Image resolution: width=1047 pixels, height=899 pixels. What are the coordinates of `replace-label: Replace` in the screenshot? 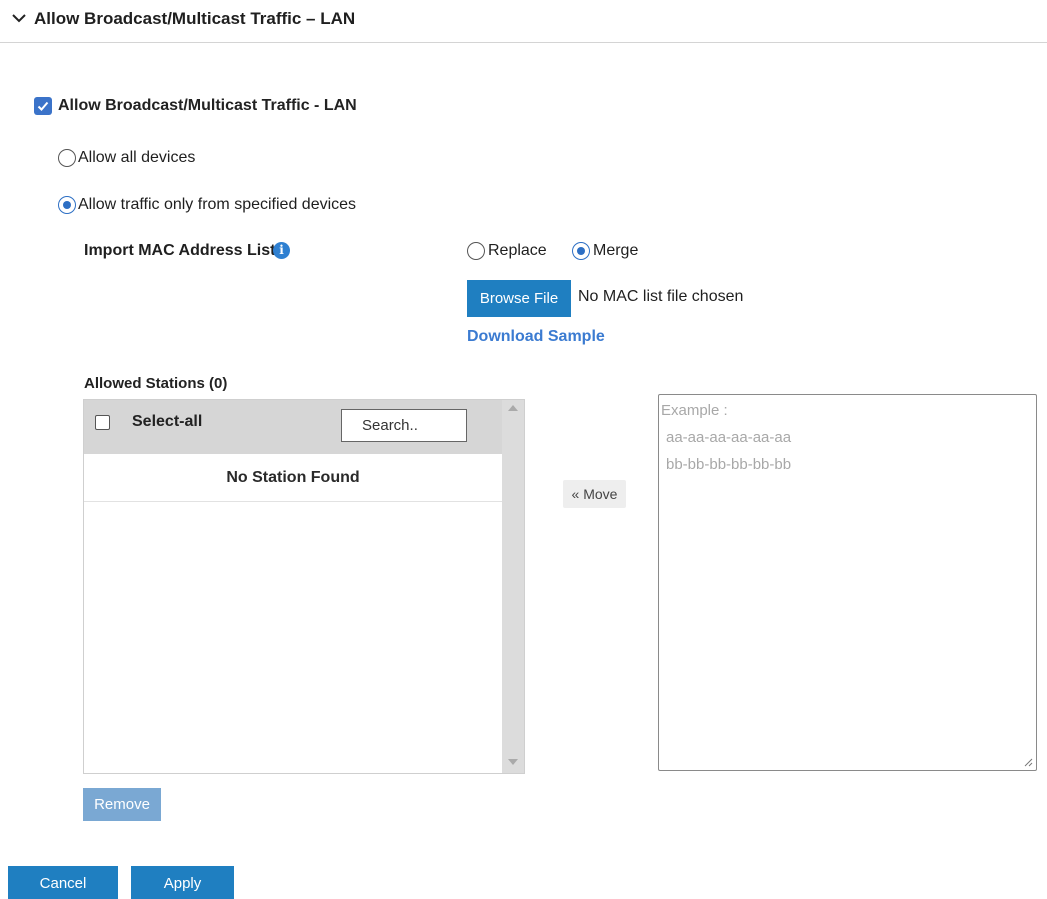 It's located at (517, 250).